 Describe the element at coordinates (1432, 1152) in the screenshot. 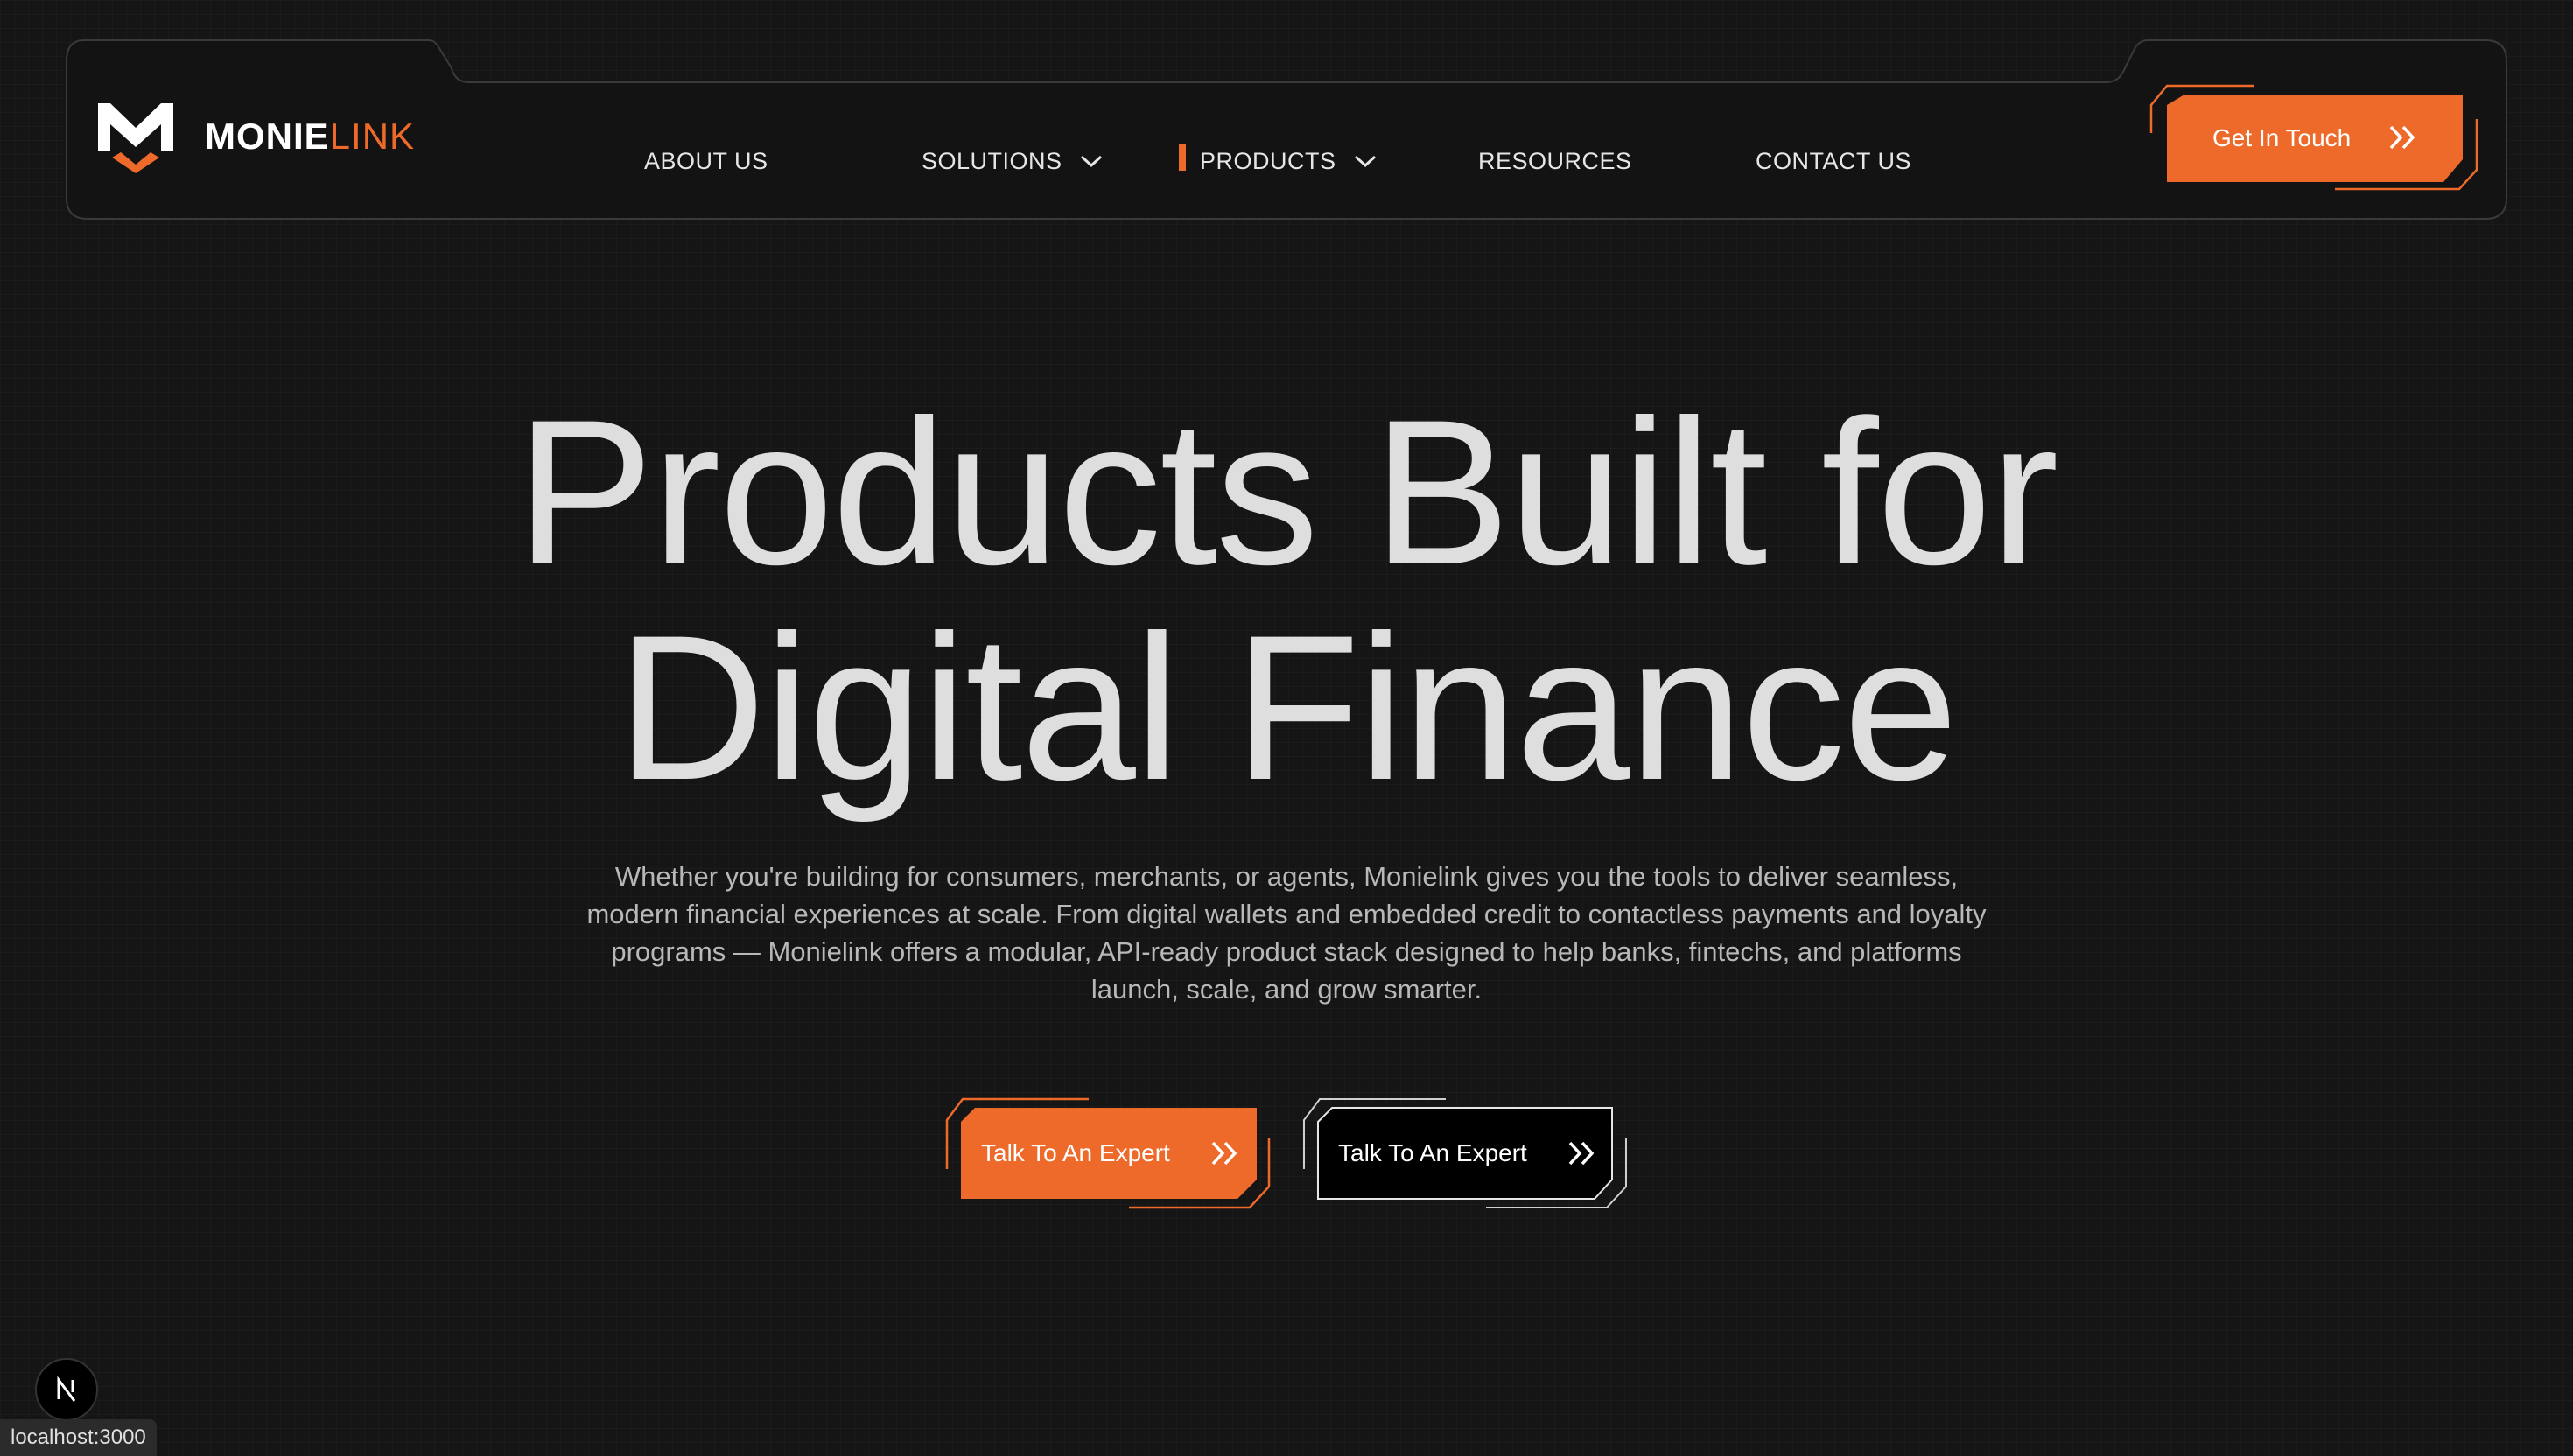

I see `talk-to-expert-secondary-label: Talk To An Expert` at that location.